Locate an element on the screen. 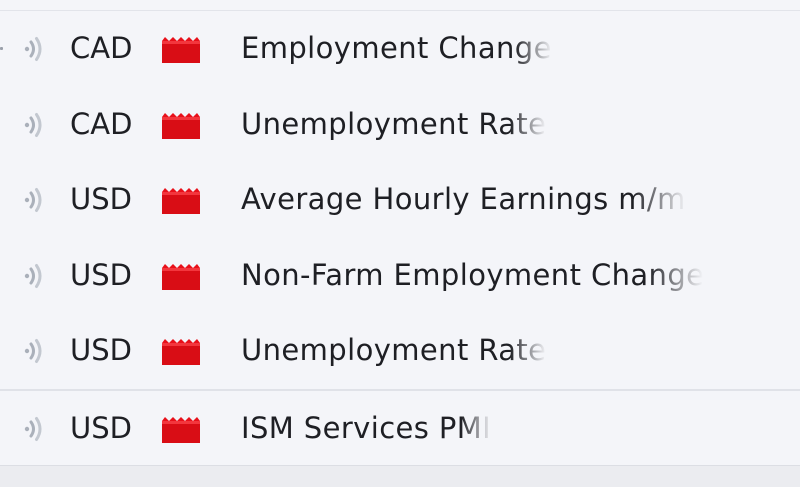  event-name: ISM Services PMI is located at coordinates (366, 428).